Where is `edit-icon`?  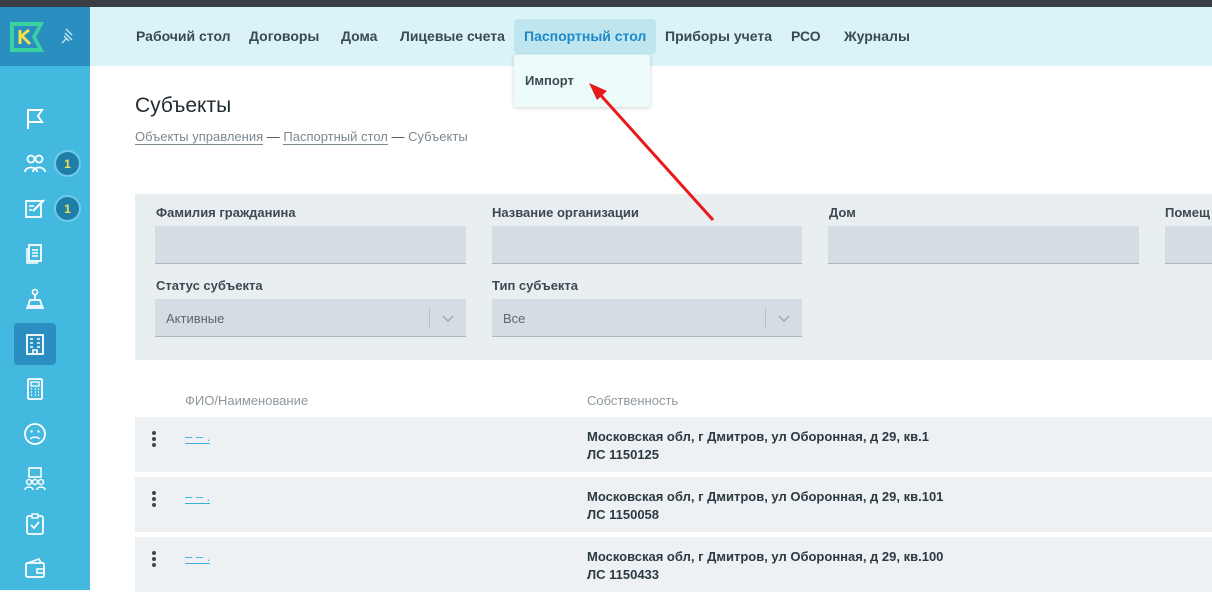
edit-icon is located at coordinates (35, 209).